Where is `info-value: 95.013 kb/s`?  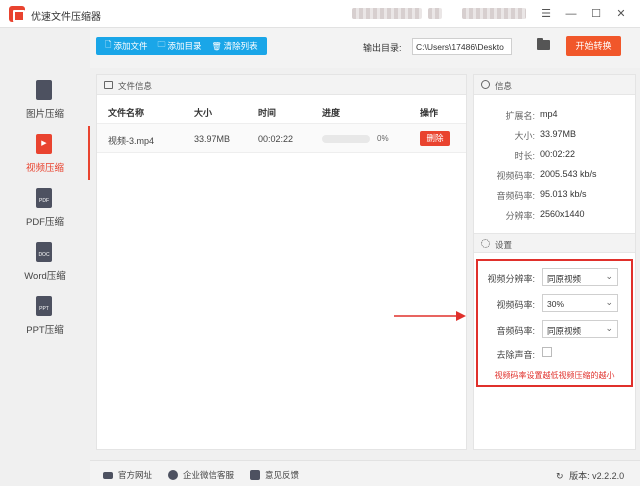
info-value: 95.013 kb/s is located at coordinates (563, 194).